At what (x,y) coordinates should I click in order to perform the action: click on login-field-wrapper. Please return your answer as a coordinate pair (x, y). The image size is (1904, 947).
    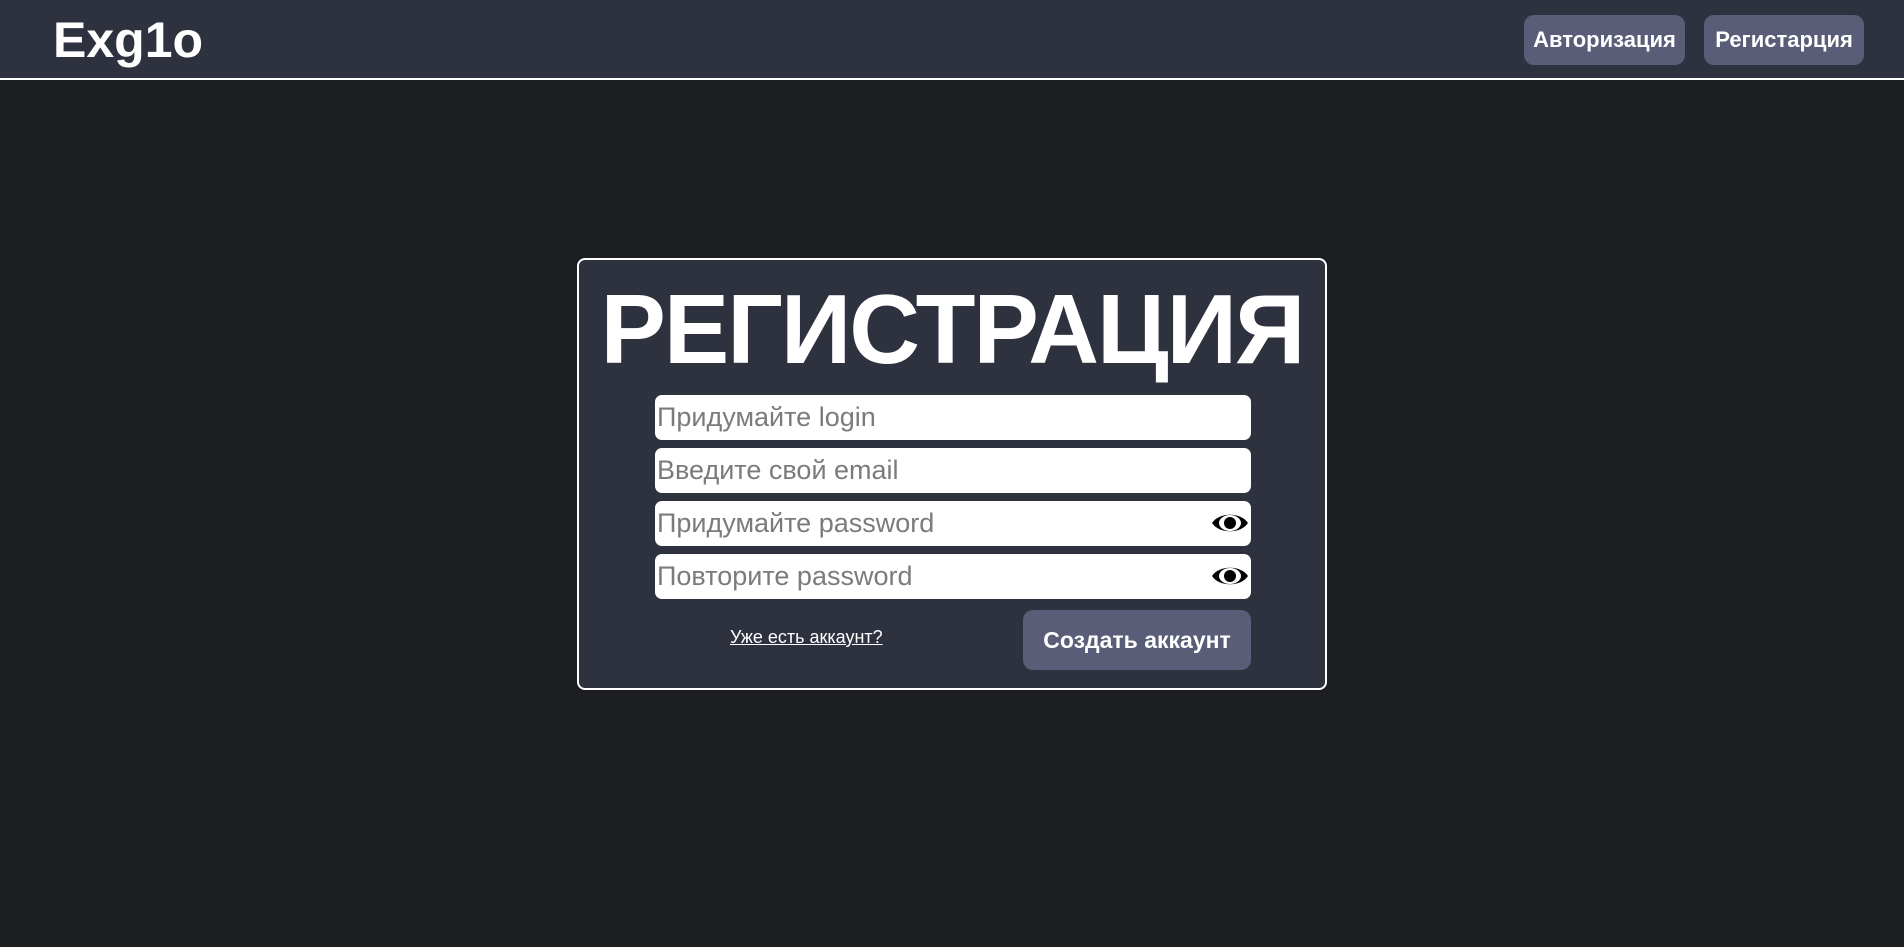
    Looking at the image, I should click on (953, 417).